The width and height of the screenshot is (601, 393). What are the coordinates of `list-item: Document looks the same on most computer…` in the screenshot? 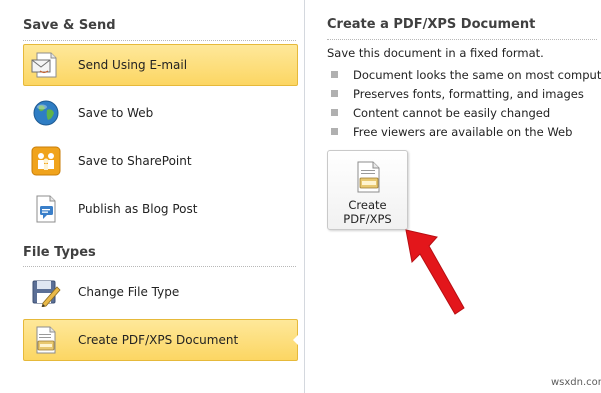 It's located at (466, 74).